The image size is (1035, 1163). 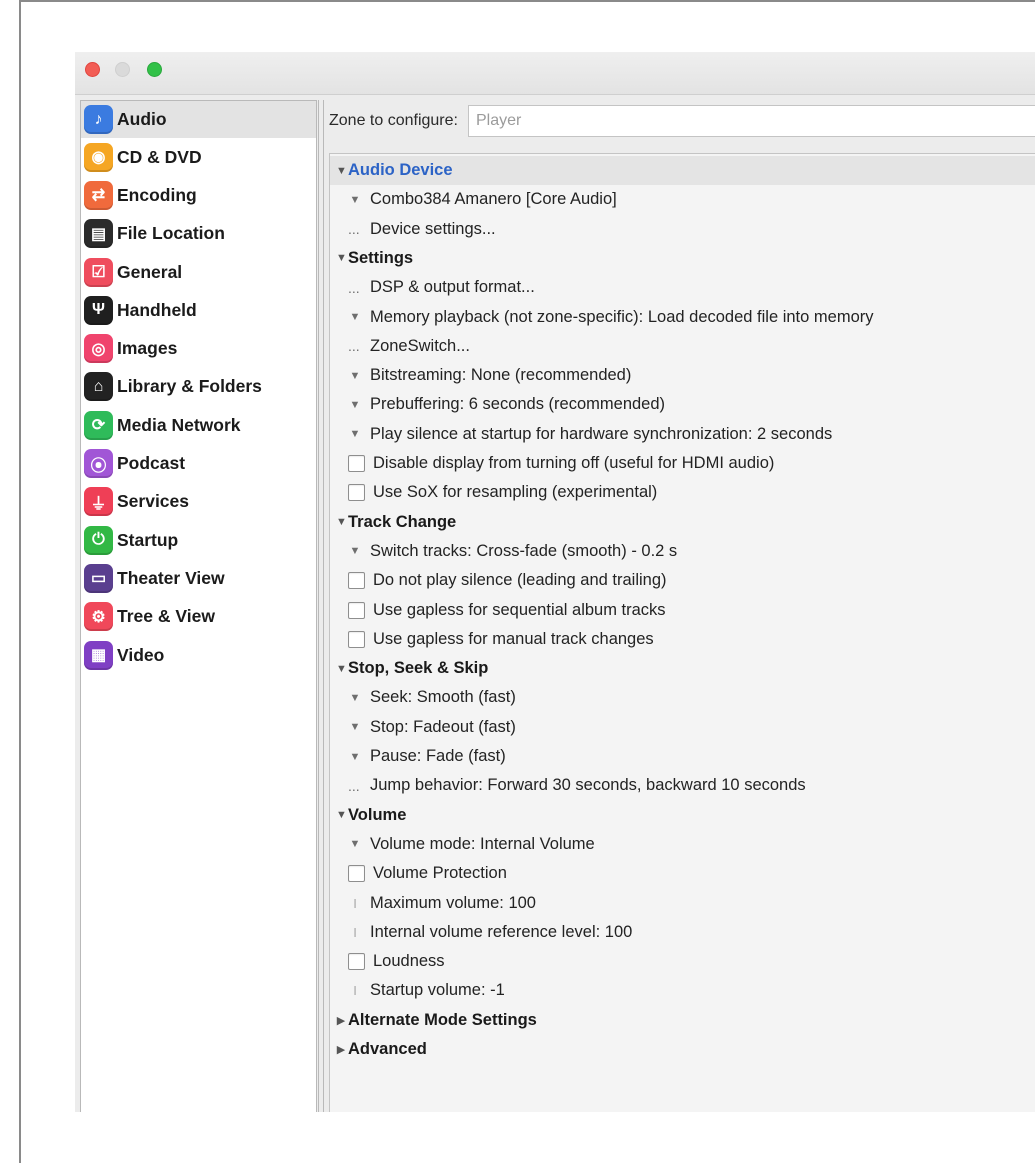 I want to click on zone-label: Zone to configure:, so click(x=393, y=120).